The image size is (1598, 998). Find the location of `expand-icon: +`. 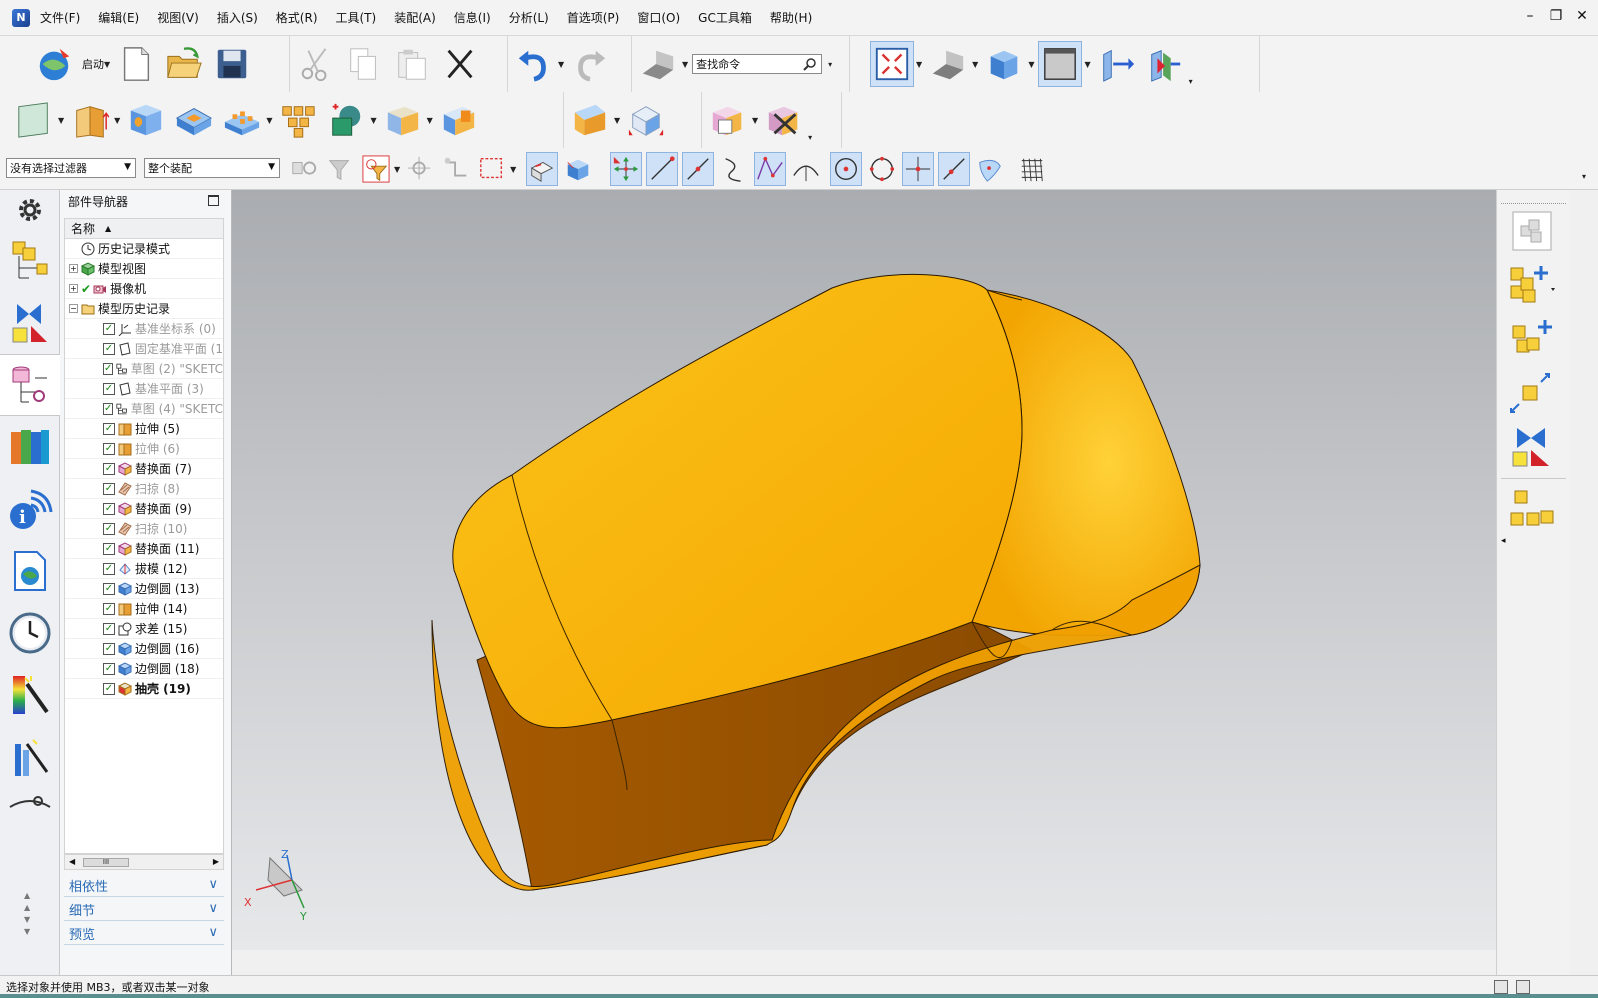

expand-icon: + is located at coordinates (73, 288).